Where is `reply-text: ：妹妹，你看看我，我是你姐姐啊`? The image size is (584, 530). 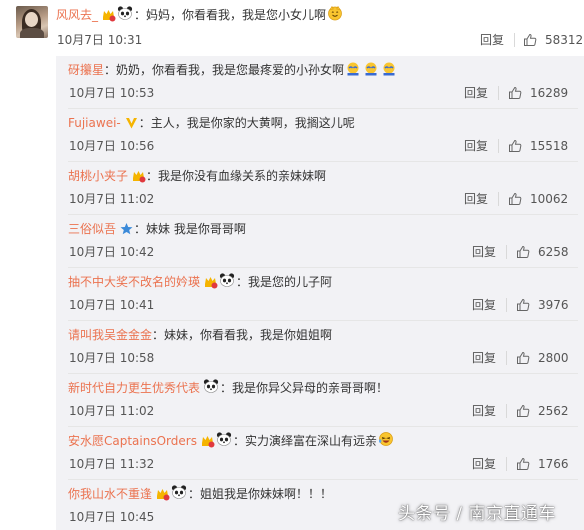 reply-text: ：妹妹，你看看我，我是你姐姐啊 is located at coordinates (242, 335).